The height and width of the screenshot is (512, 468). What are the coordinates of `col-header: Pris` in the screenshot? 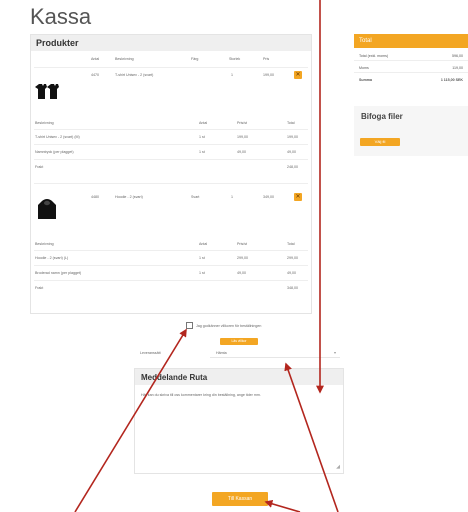 It's located at (266, 59).